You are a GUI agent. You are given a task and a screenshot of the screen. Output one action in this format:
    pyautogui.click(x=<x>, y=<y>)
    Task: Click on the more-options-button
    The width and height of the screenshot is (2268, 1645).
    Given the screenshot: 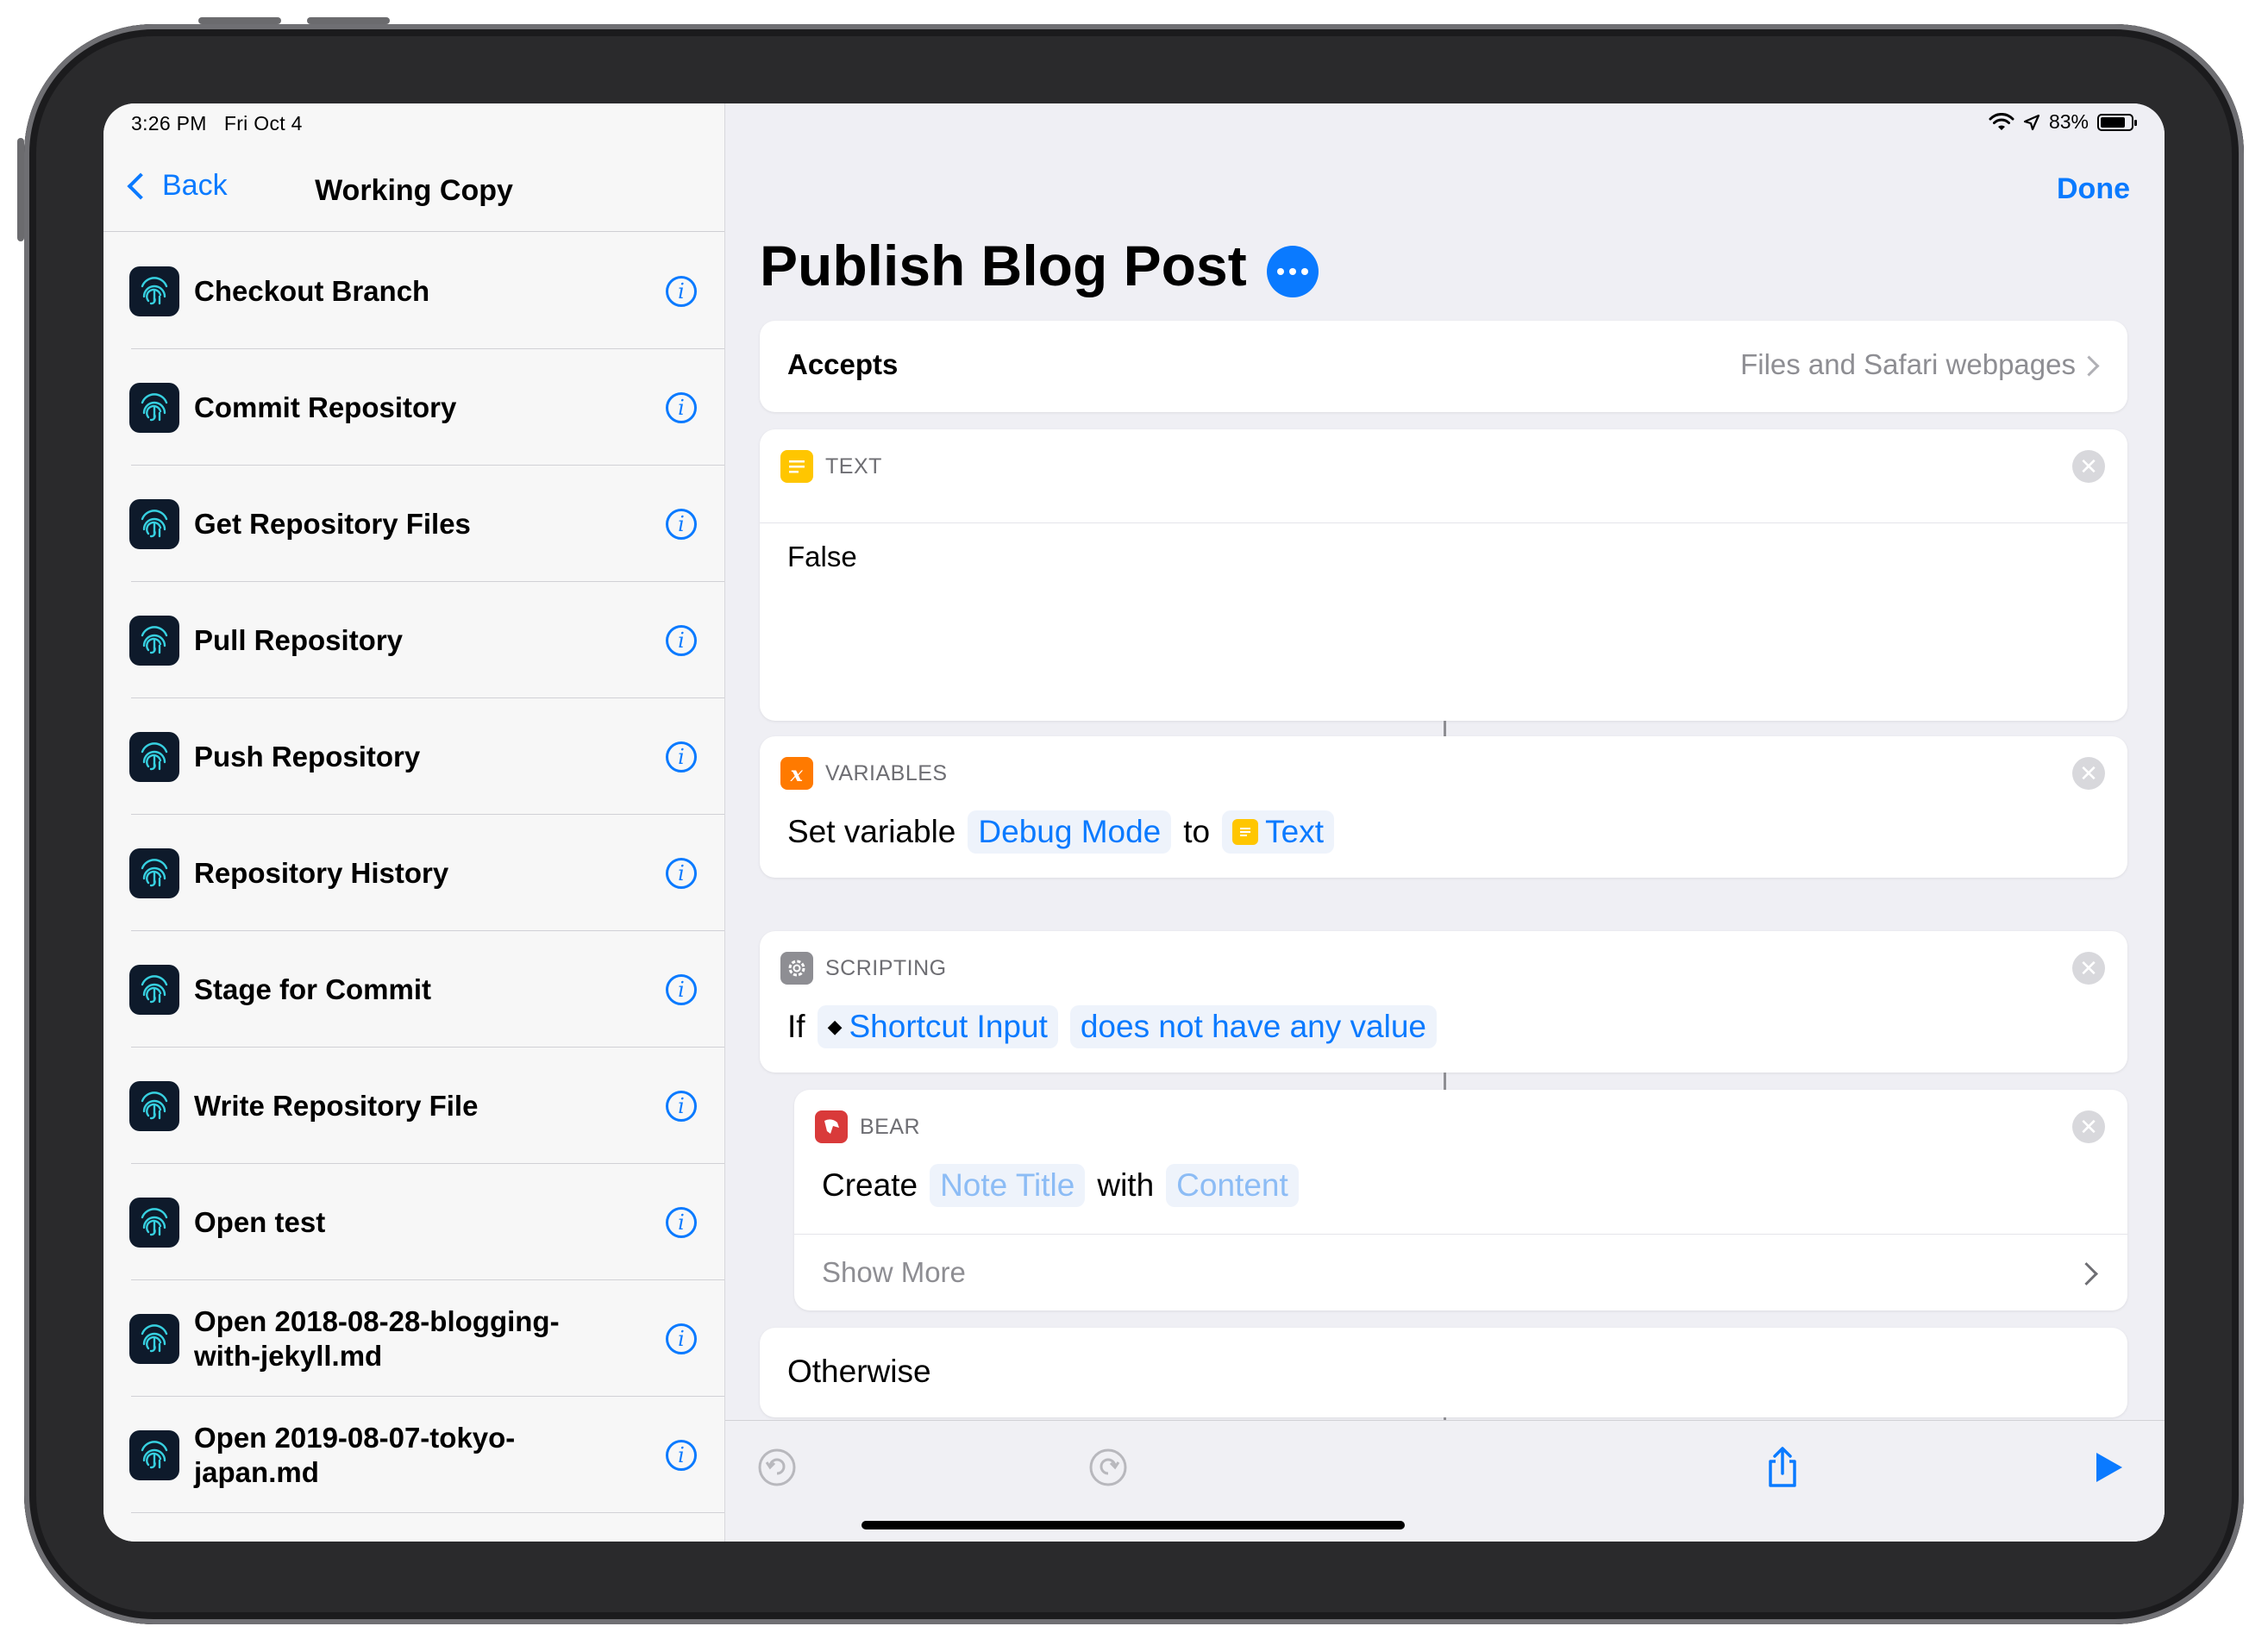 What is the action you would take?
    pyautogui.click(x=1293, y=271)
    